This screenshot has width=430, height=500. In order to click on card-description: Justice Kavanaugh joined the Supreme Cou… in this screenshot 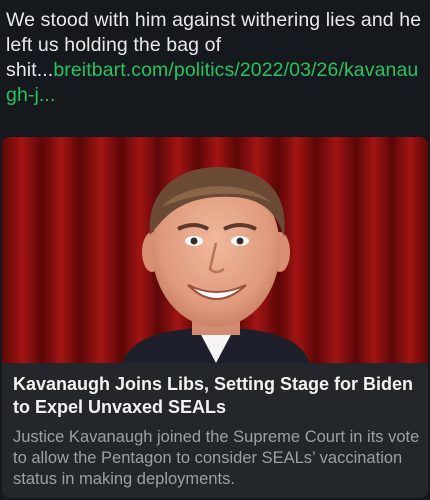, I will do `click(216, 458)`.